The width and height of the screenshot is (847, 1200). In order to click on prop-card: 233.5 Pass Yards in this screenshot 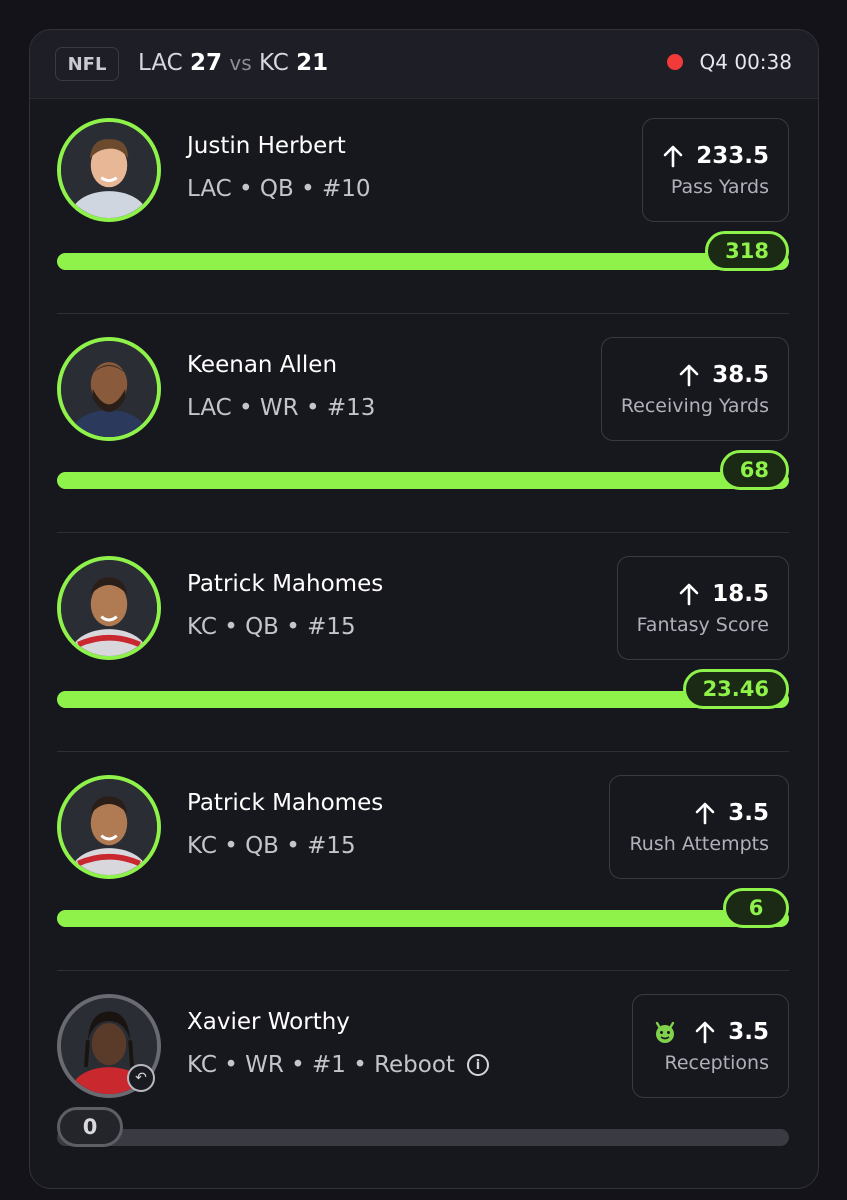, I will do `click(715, 170)`.